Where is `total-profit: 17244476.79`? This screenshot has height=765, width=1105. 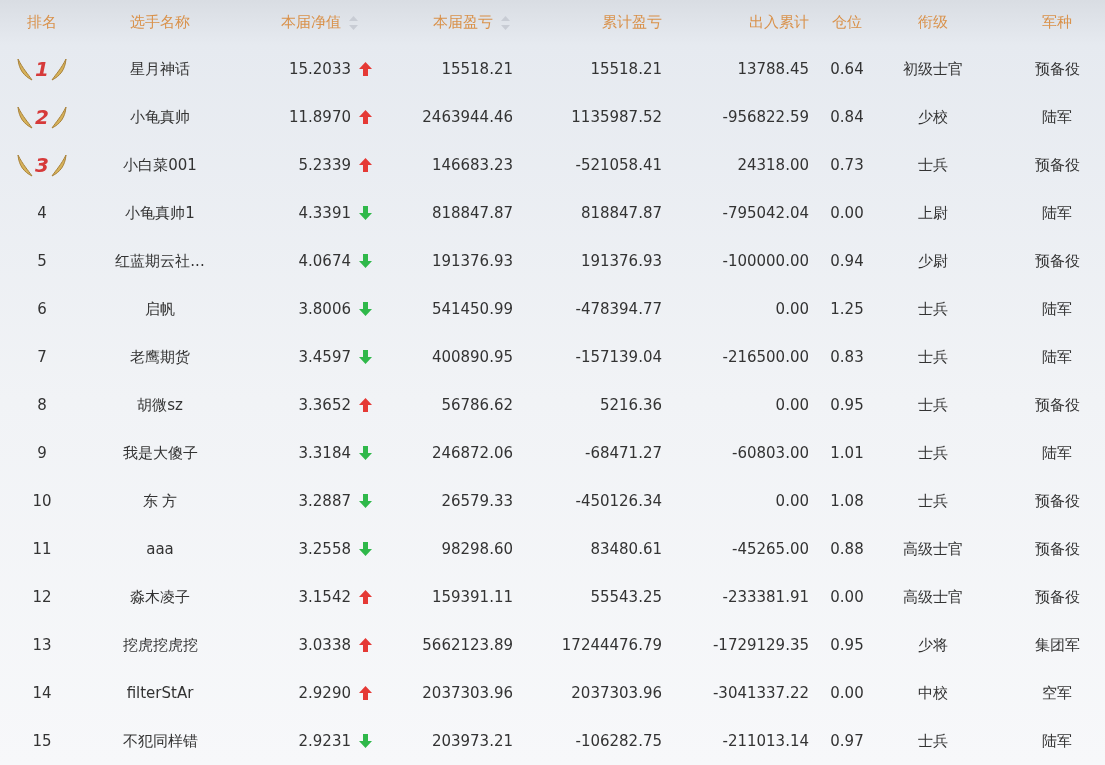 total-profit: 17244476.79 is located at coordinates (611, 645).